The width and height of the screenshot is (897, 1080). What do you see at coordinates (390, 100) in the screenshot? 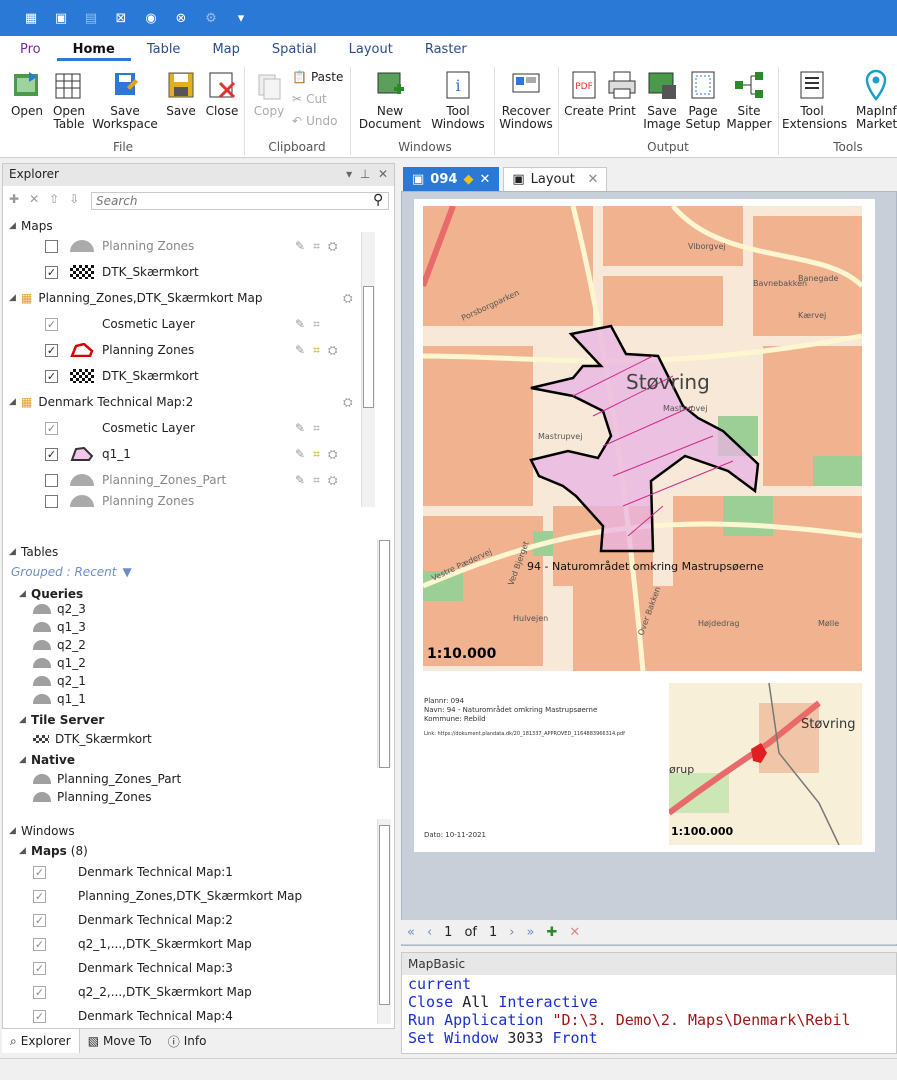
I see `new-document-button: New Document` at bounding box center [390, 100].